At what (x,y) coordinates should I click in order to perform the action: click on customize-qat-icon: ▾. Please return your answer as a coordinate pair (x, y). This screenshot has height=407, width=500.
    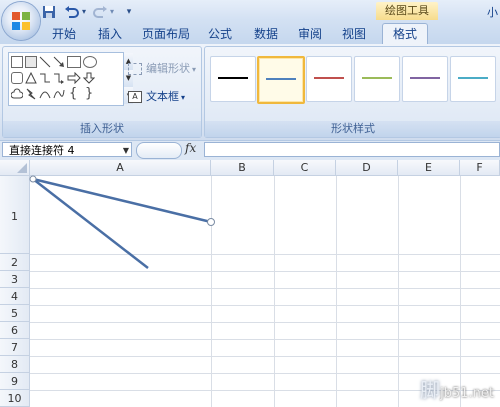
    Looking at the image, I should click on (129, 12).